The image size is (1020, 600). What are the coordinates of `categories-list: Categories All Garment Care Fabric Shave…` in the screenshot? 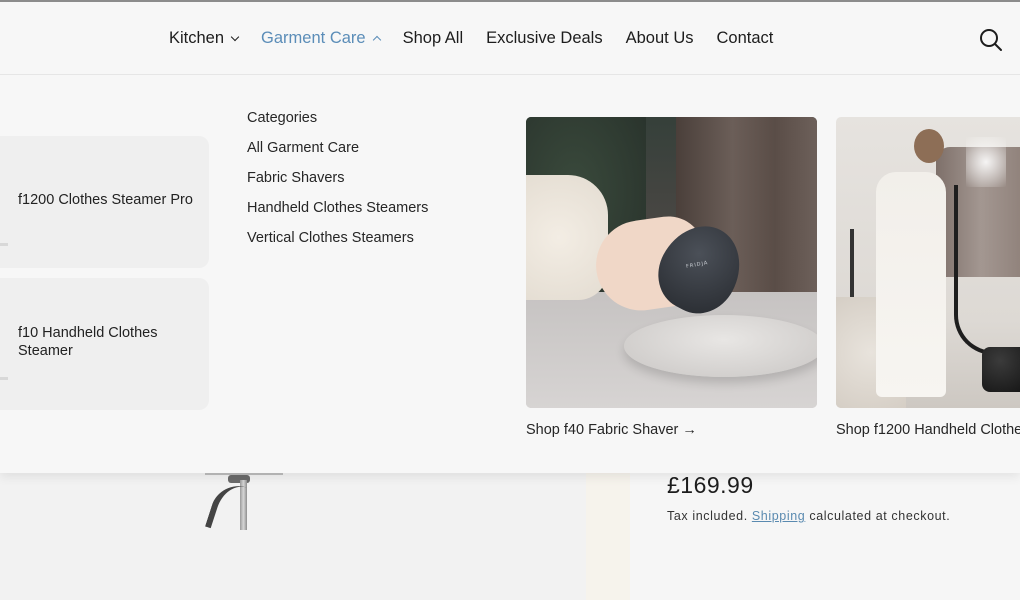 It's located at (337, 183).